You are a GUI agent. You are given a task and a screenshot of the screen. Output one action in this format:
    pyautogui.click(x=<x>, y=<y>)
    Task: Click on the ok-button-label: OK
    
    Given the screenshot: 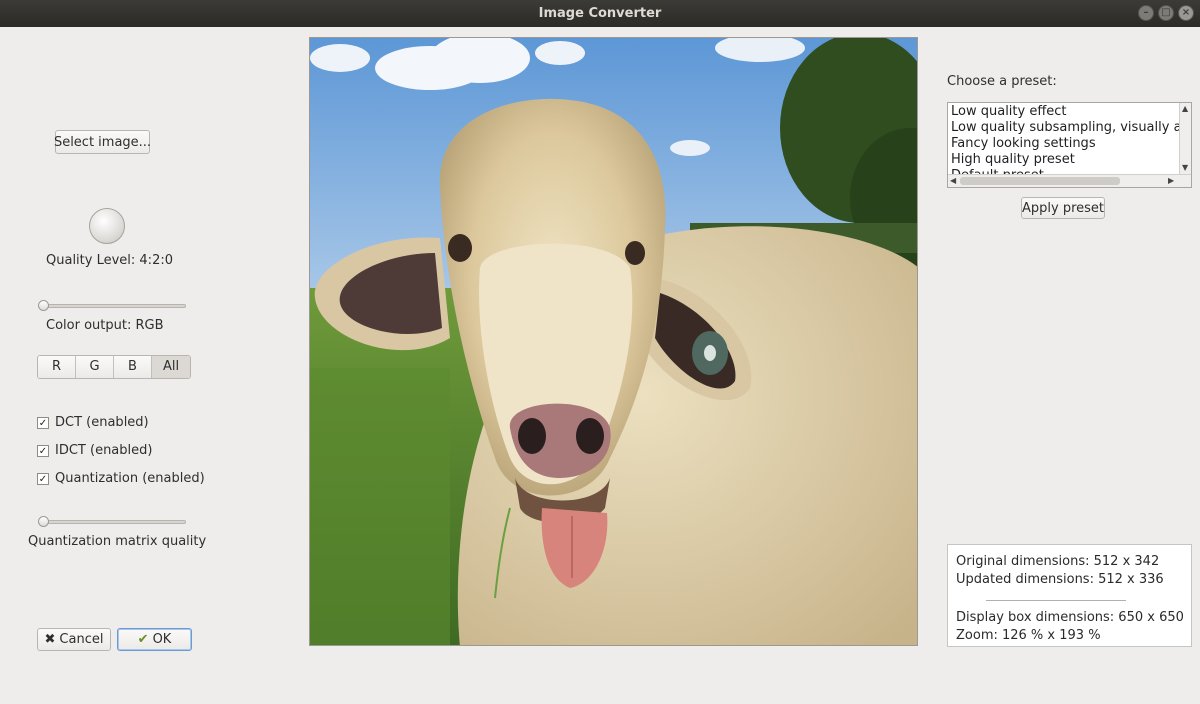 What is the action you would take?
    pyautogui.click(x=162, y=639)
    